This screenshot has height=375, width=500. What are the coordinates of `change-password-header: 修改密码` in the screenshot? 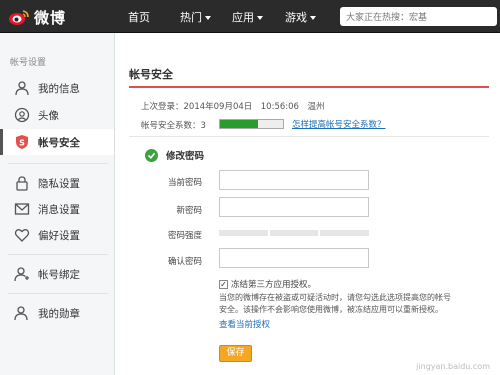 It's located at (174, 155).